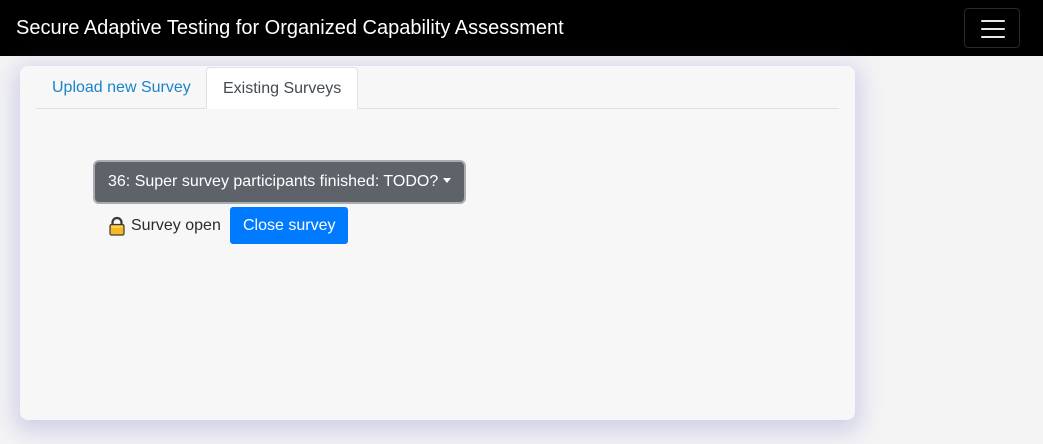 The image size is (1043, 444). Describe the element at coordinates (447, 180) in the screenshot. I see `caret-down-icon` at that location.